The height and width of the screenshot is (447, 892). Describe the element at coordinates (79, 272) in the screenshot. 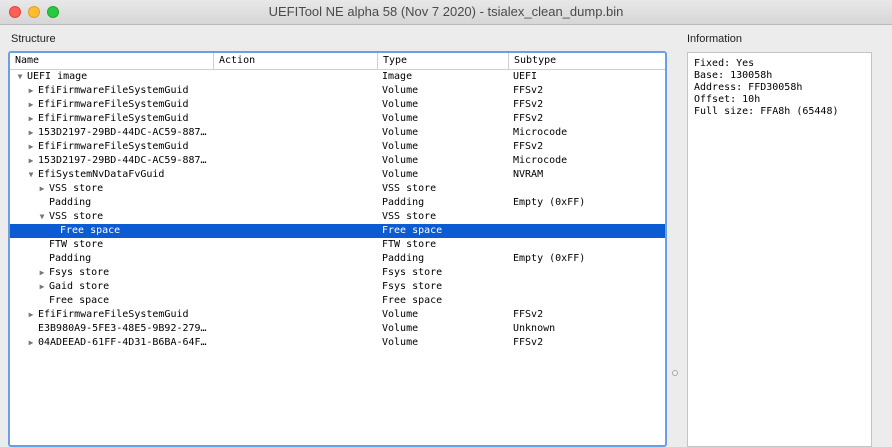

I see `row-name: Fsys store` at that location.